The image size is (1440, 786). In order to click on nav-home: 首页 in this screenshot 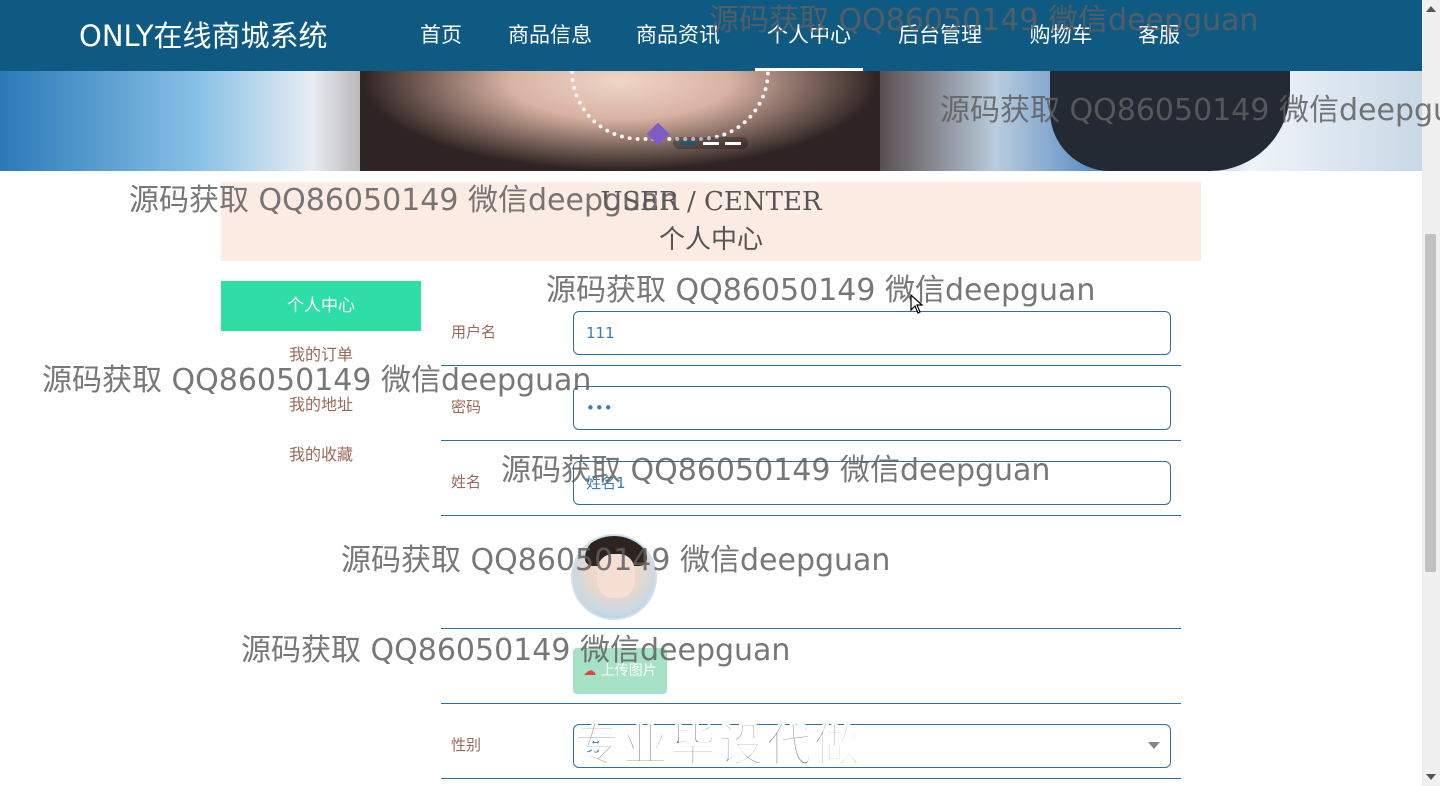, I will do `click(441, 35)`.